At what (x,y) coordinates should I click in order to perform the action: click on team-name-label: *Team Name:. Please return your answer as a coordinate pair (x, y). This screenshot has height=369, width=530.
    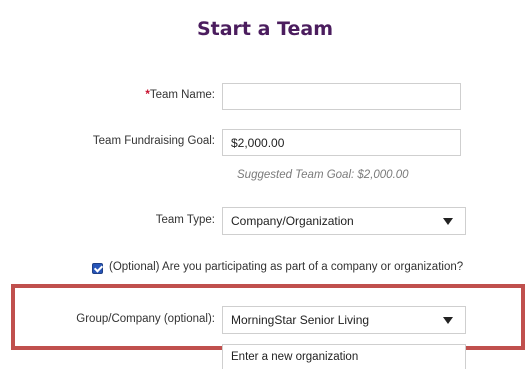
    Looking at the image, I should click on (180, 95).